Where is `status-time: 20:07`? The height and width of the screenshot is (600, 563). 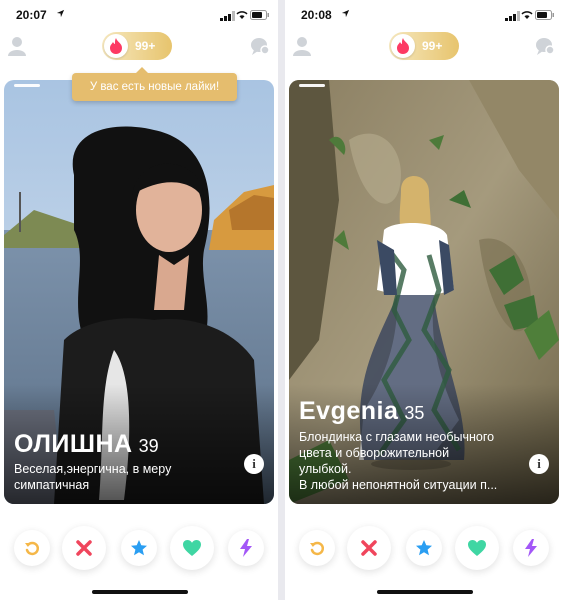 status-time: 20:07 is located at coordinates (31, 15).